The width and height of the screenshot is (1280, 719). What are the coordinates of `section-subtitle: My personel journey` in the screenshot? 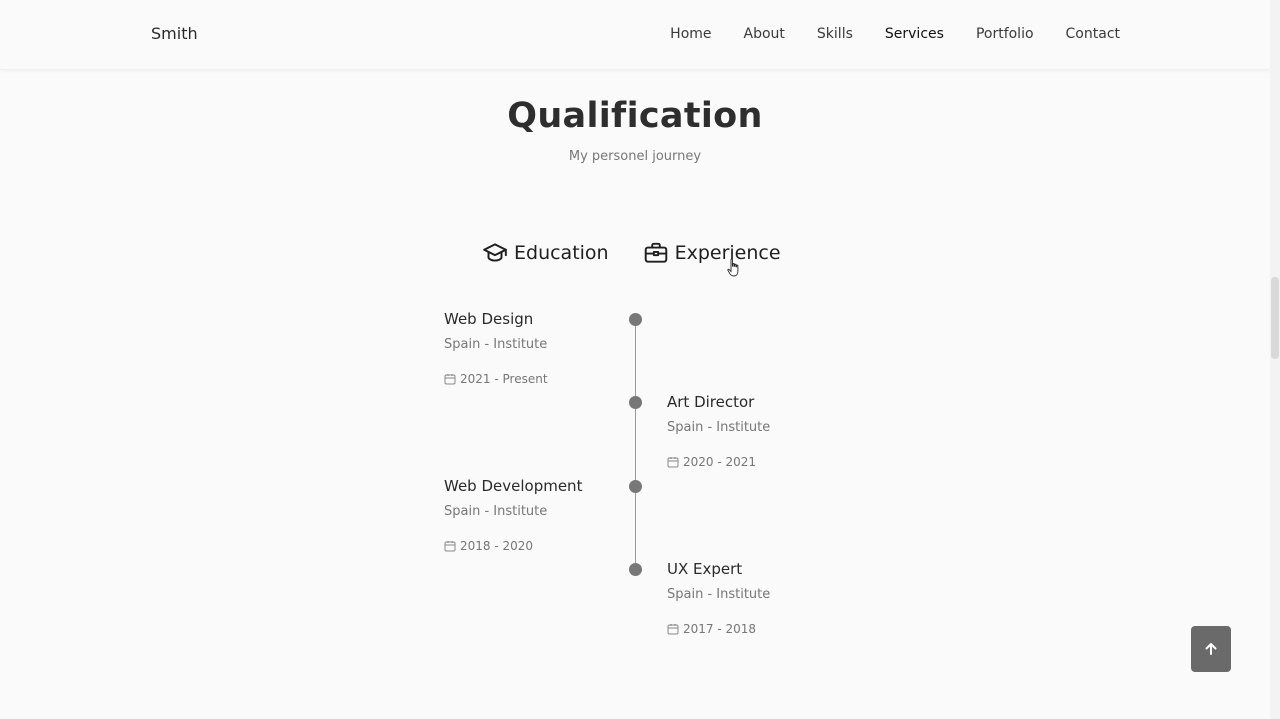 It's located at (635, 156).